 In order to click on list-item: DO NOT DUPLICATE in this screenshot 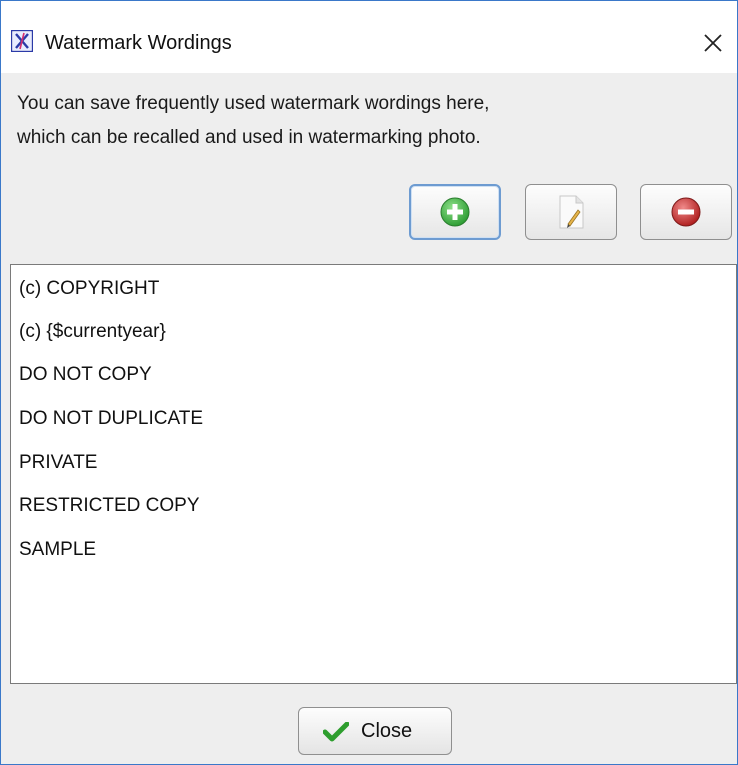, I will do `click(111, 419)`.